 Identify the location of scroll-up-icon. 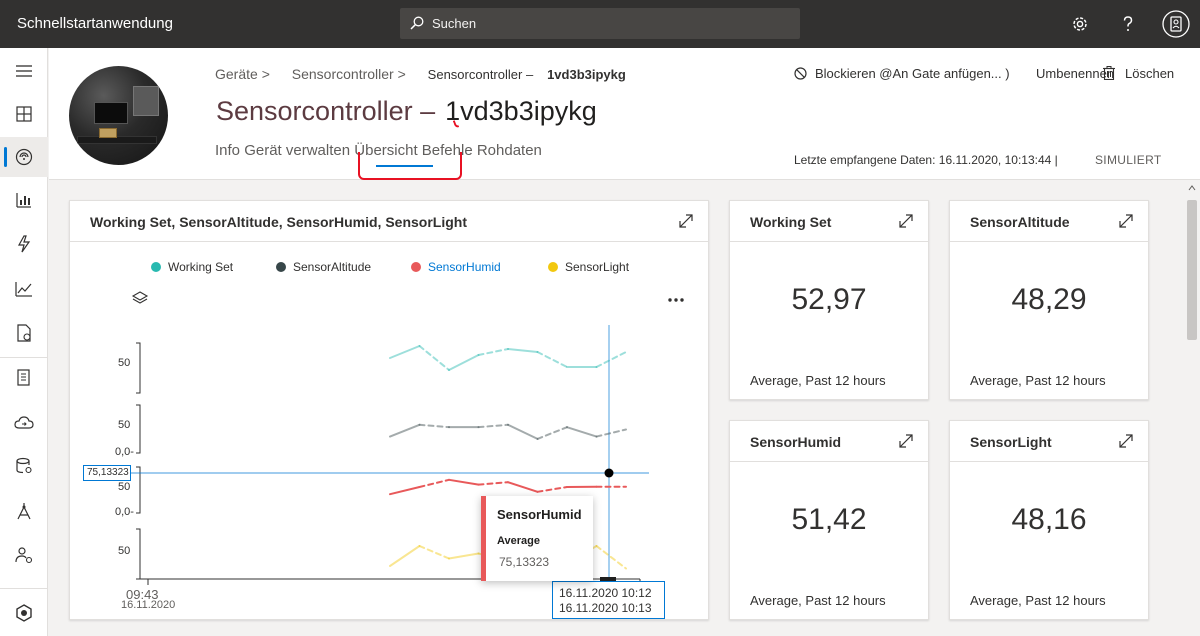
(1192, 188).